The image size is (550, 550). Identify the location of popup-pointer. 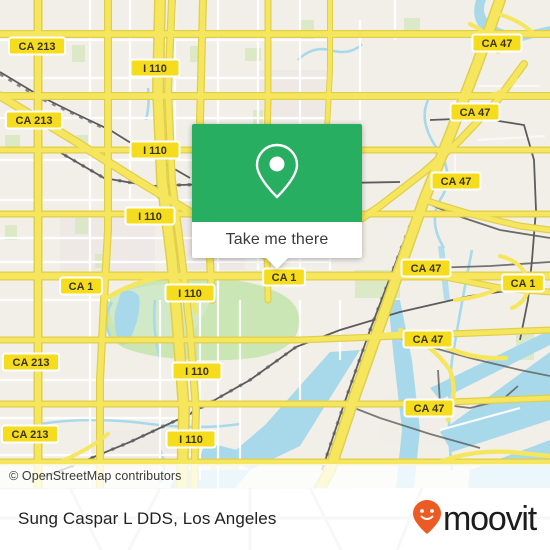
(277, 263).